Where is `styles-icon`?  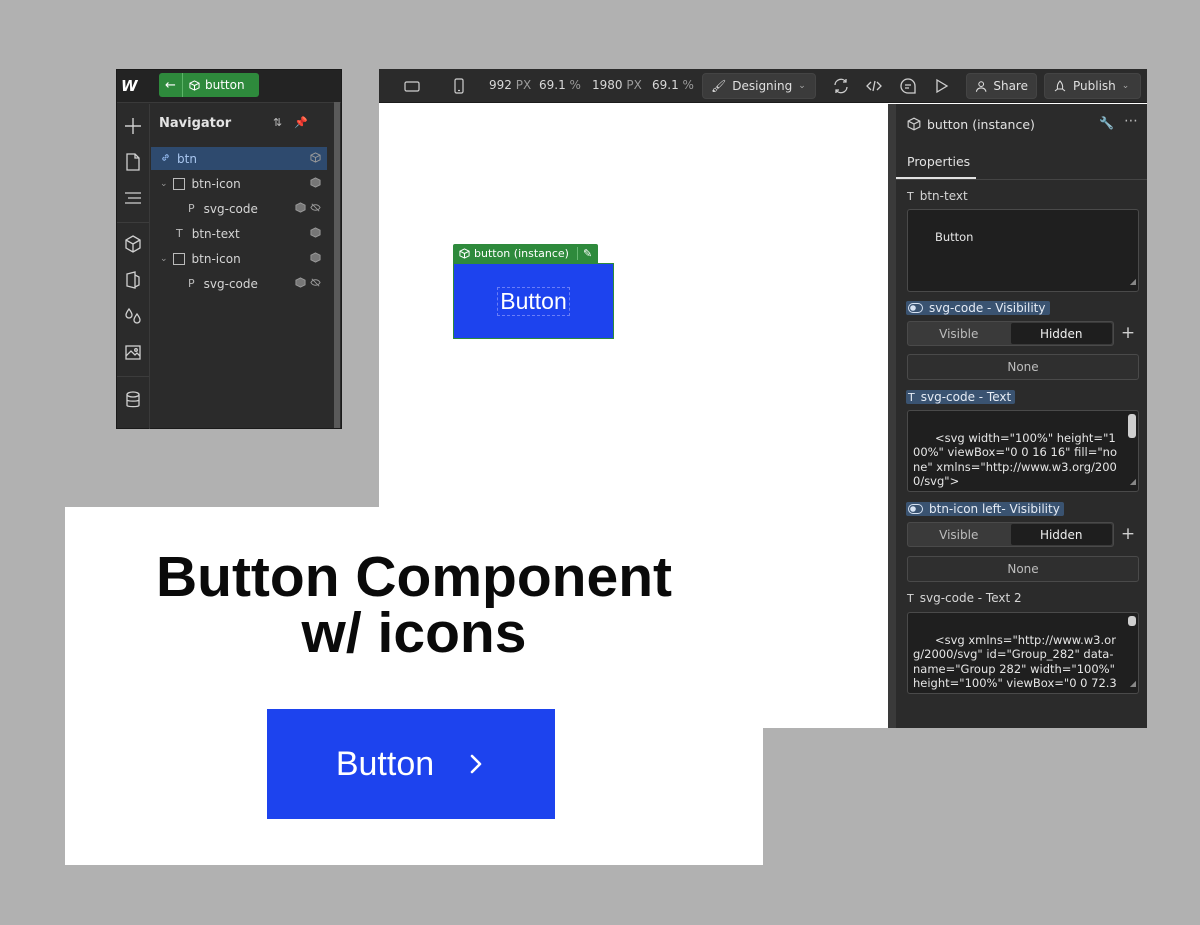
styles-icon is located at coordinates (133, 280).